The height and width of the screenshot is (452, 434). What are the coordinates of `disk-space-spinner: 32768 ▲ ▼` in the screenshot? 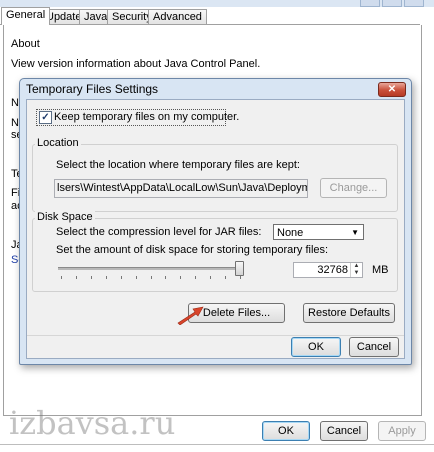 It's located at (328, 270).